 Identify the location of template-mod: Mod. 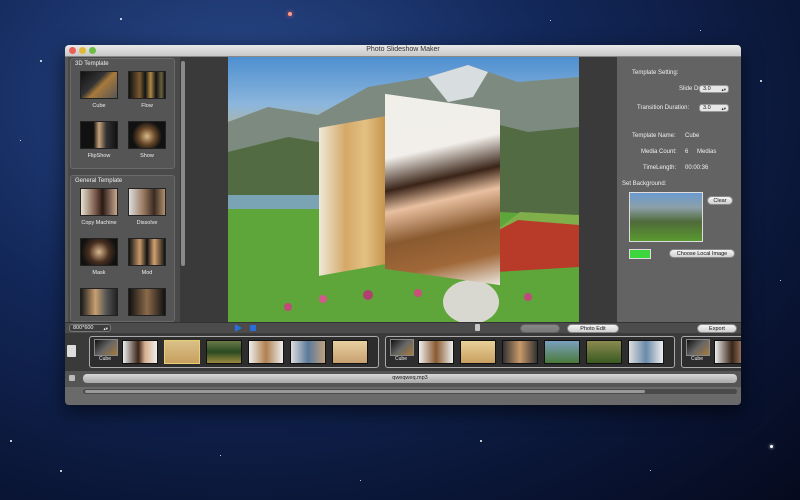
(147, 257).